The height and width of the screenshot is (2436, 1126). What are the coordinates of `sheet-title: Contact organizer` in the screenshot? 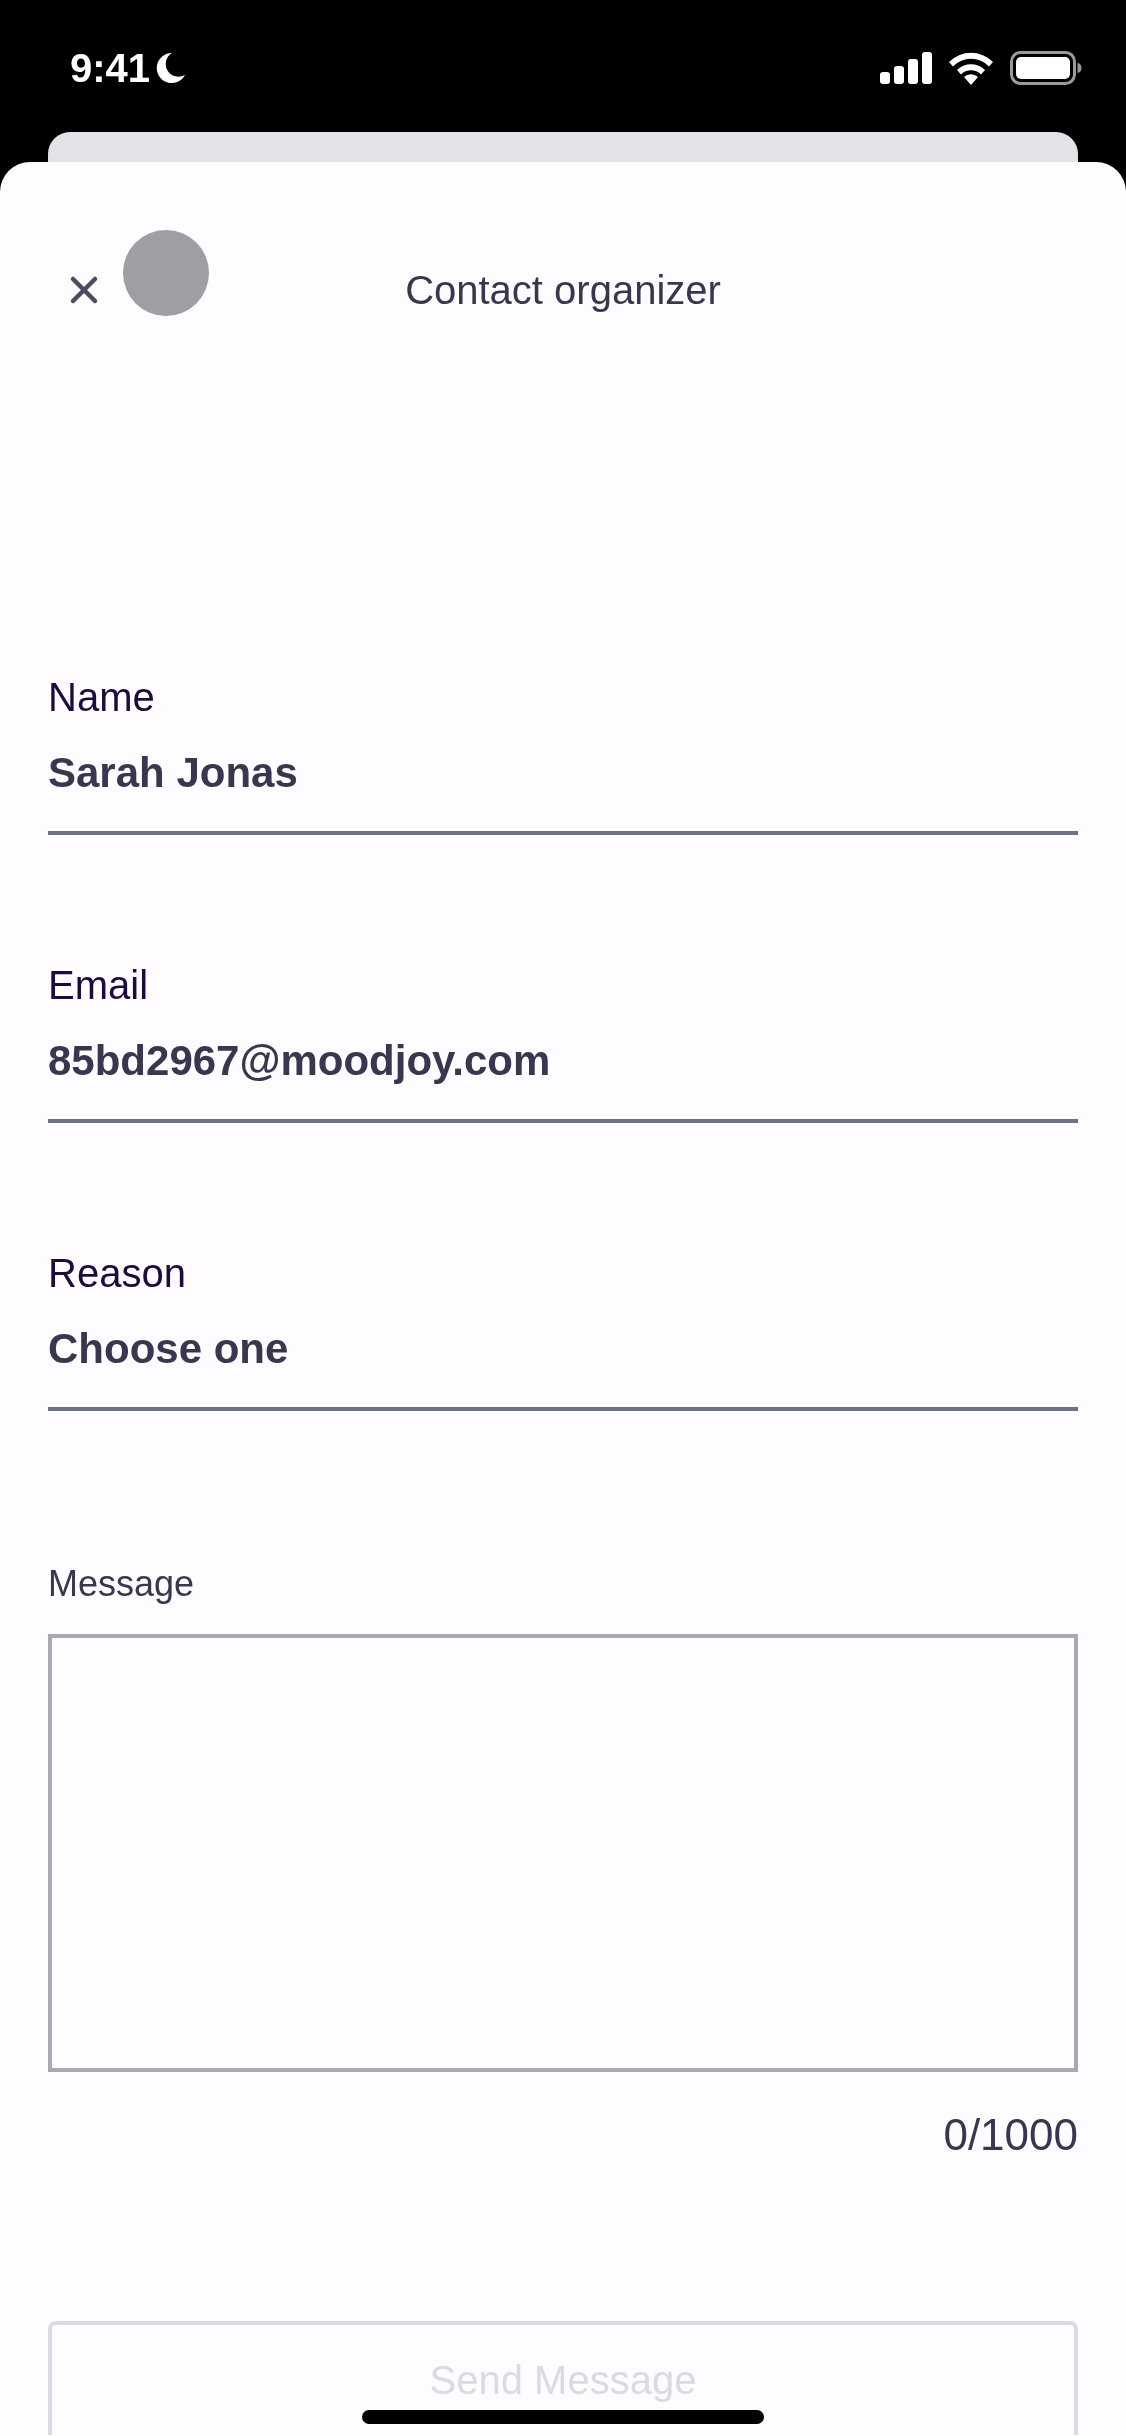 It's located at (563, 290).